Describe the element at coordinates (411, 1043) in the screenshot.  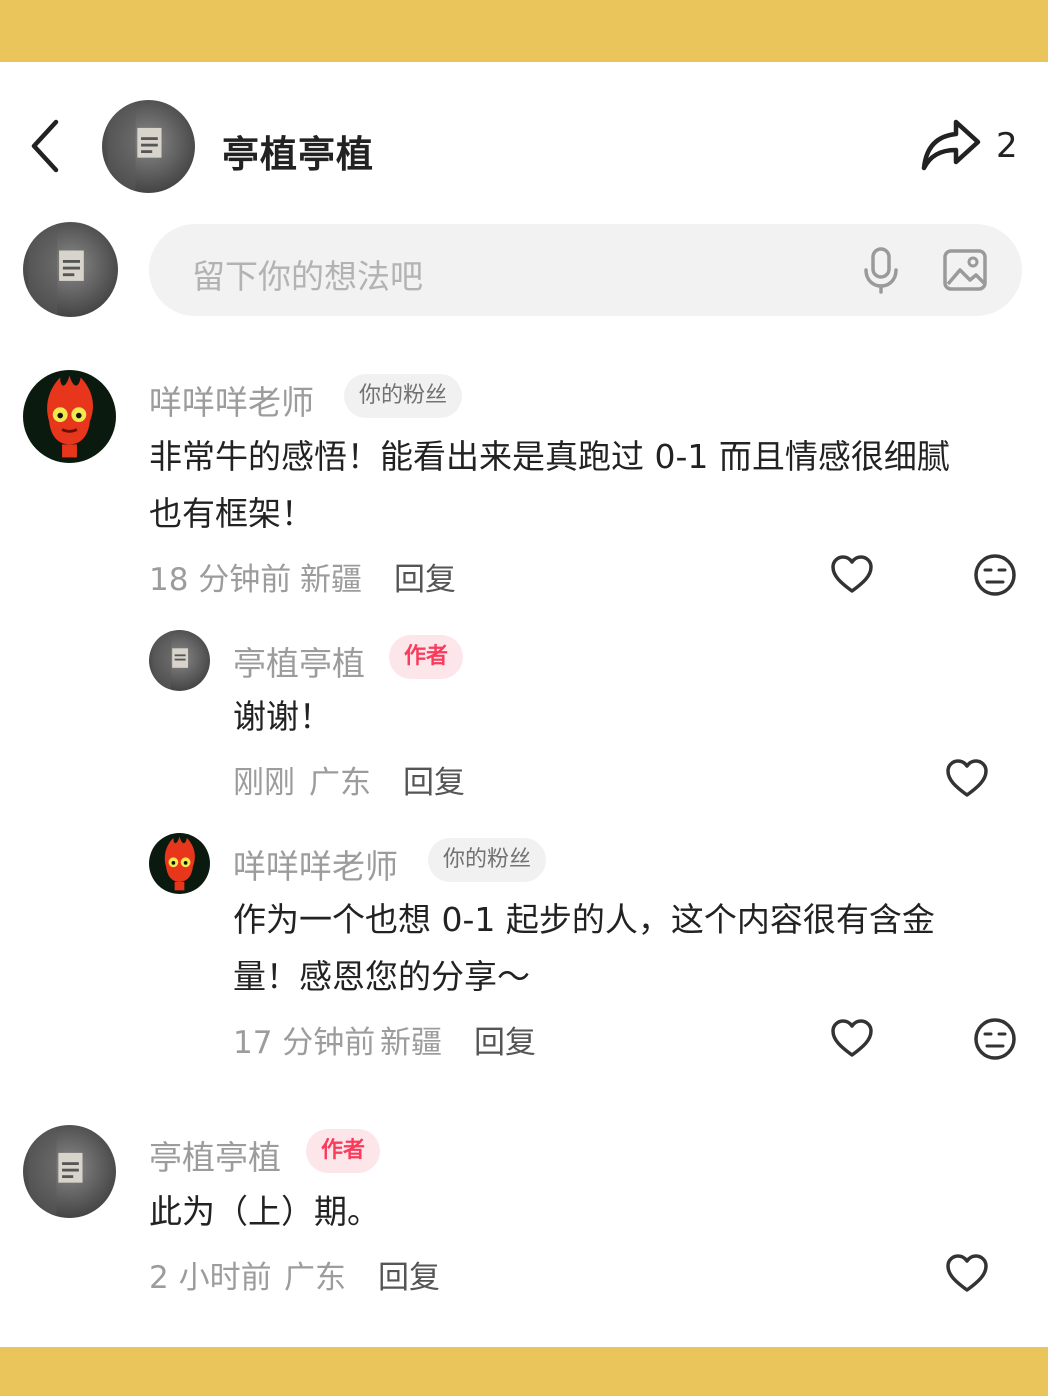
I see `reply-location: 新疆` at that location.